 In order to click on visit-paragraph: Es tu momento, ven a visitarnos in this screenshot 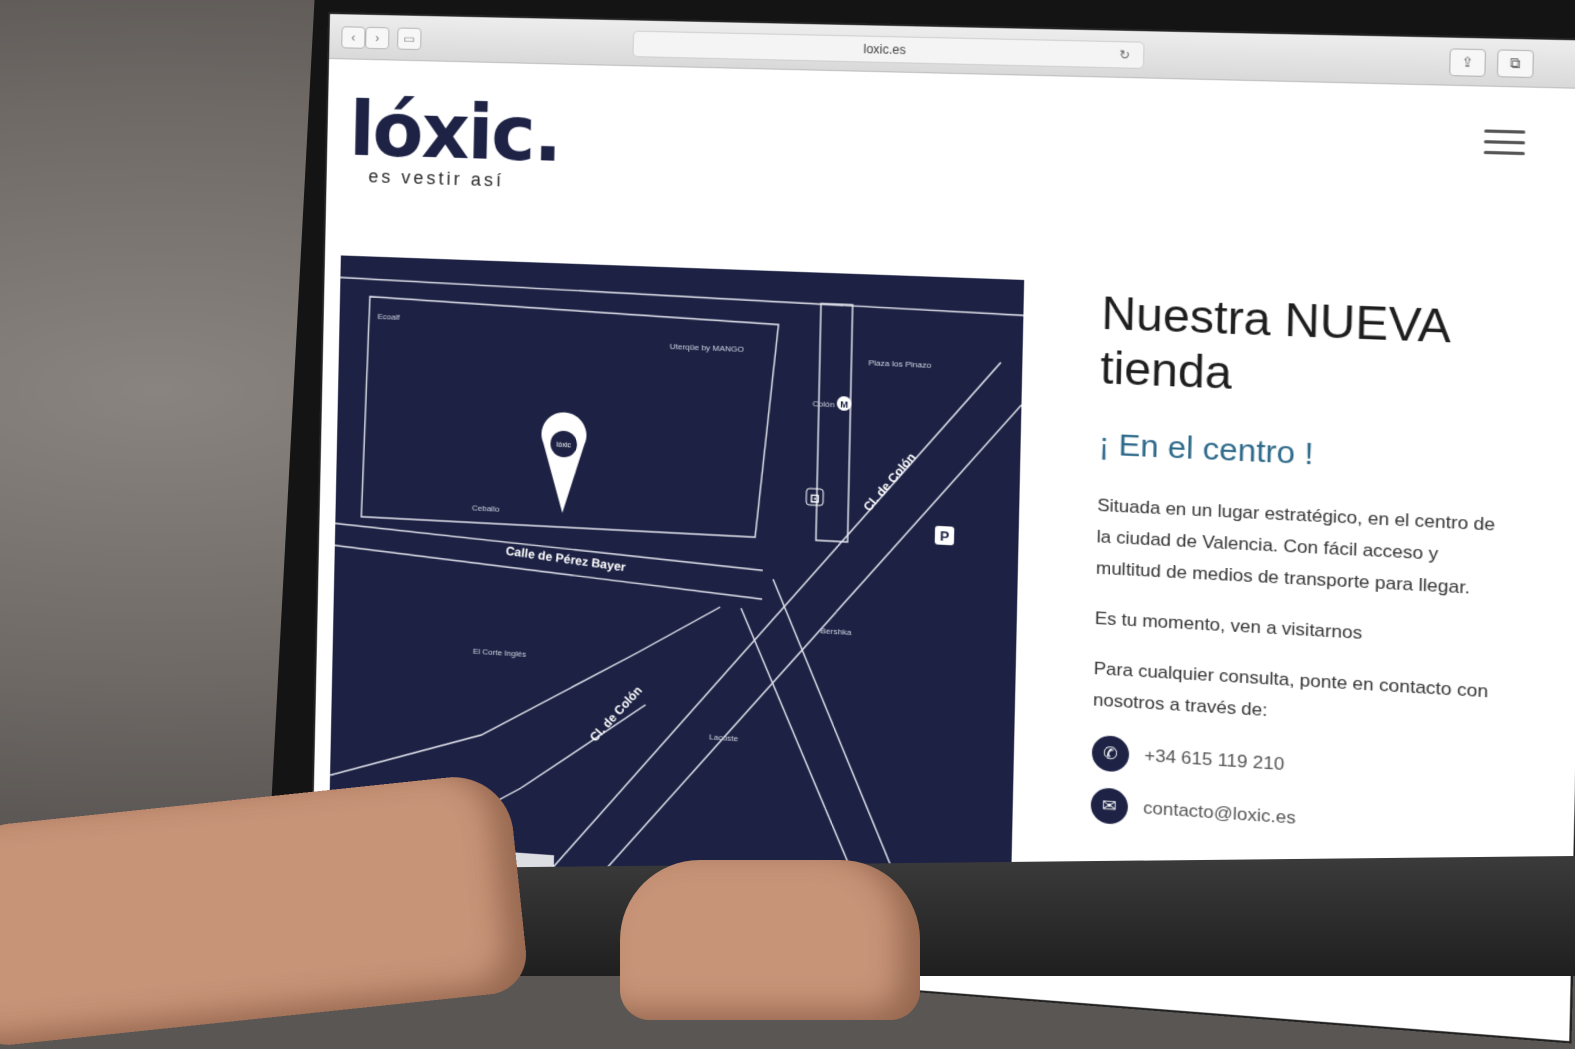, I will do `click(1228, 626)`.